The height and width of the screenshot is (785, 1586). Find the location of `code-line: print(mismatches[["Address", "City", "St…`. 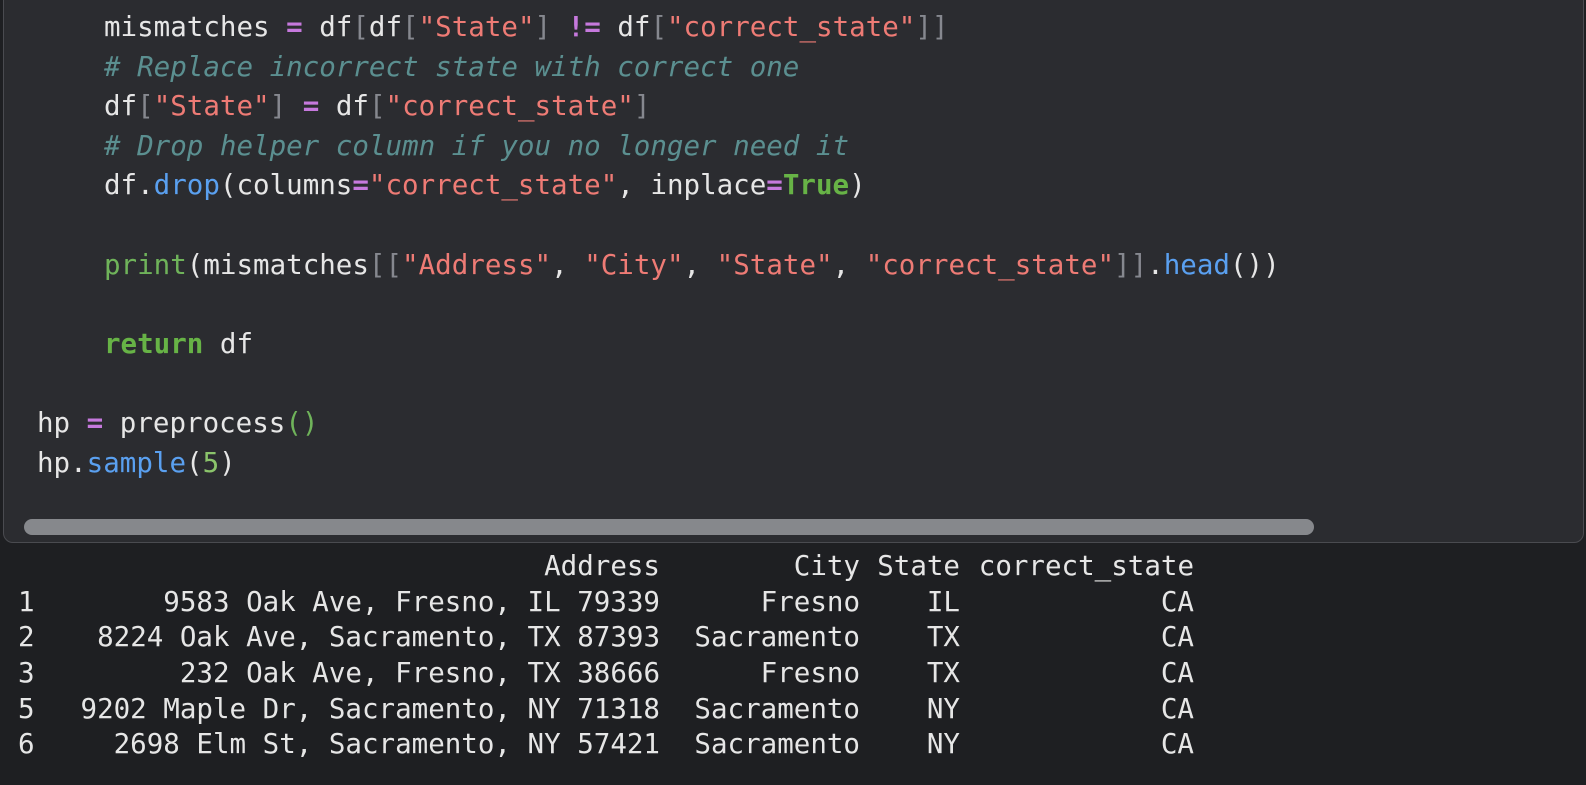

code-line: print(mismatches[["Address", "City", "St… is located at coordinates (692, 265).